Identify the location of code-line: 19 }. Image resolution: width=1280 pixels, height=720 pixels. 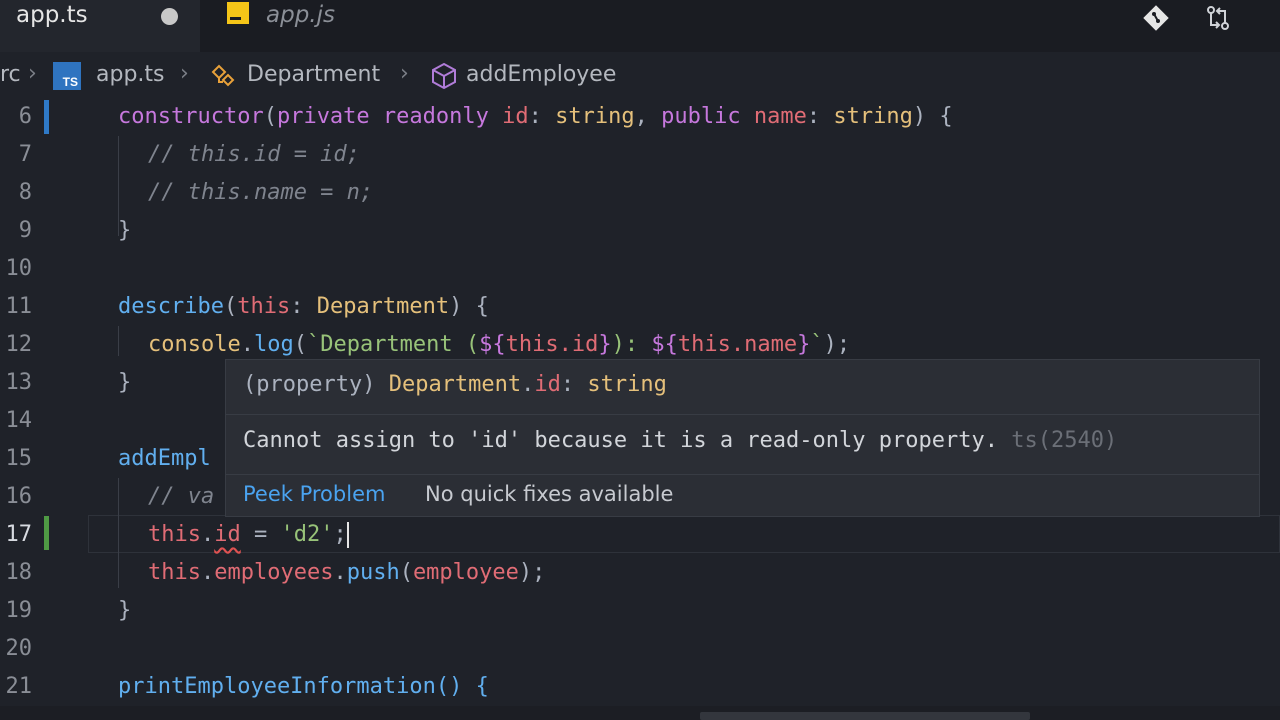
(640, 611).